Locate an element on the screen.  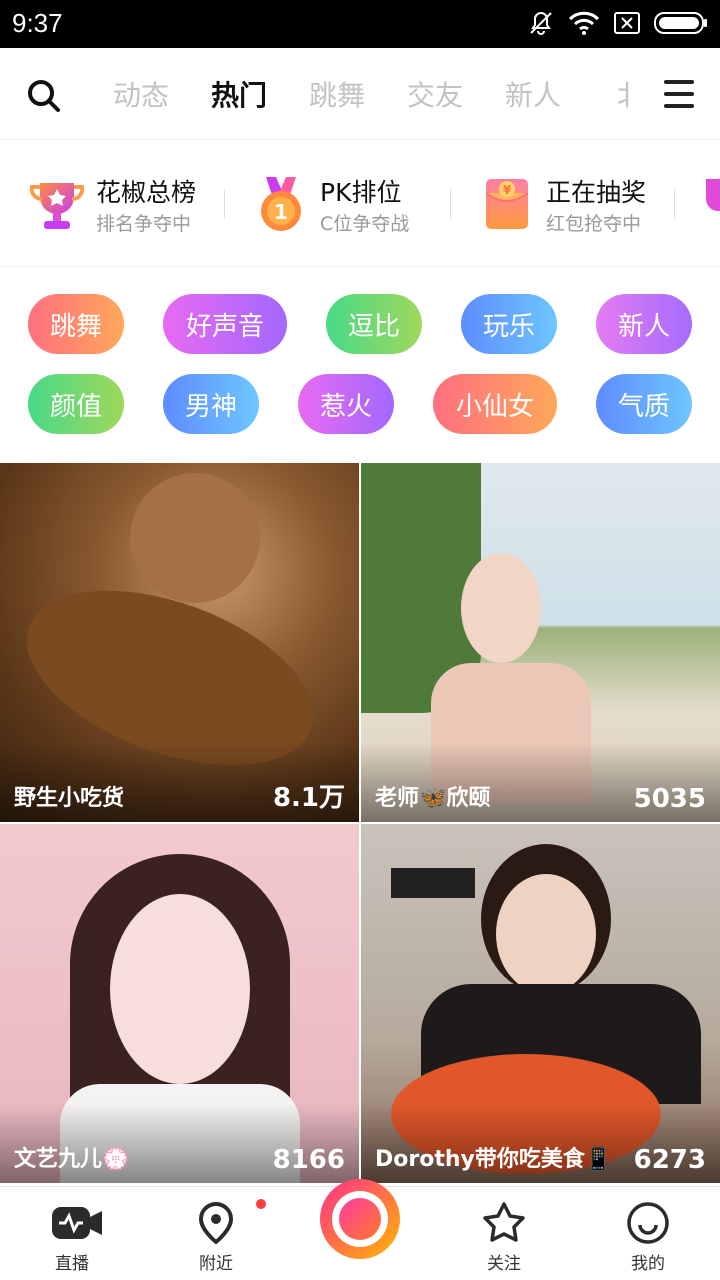
tag-button: 好声音 is located at coordinates (225, 324).